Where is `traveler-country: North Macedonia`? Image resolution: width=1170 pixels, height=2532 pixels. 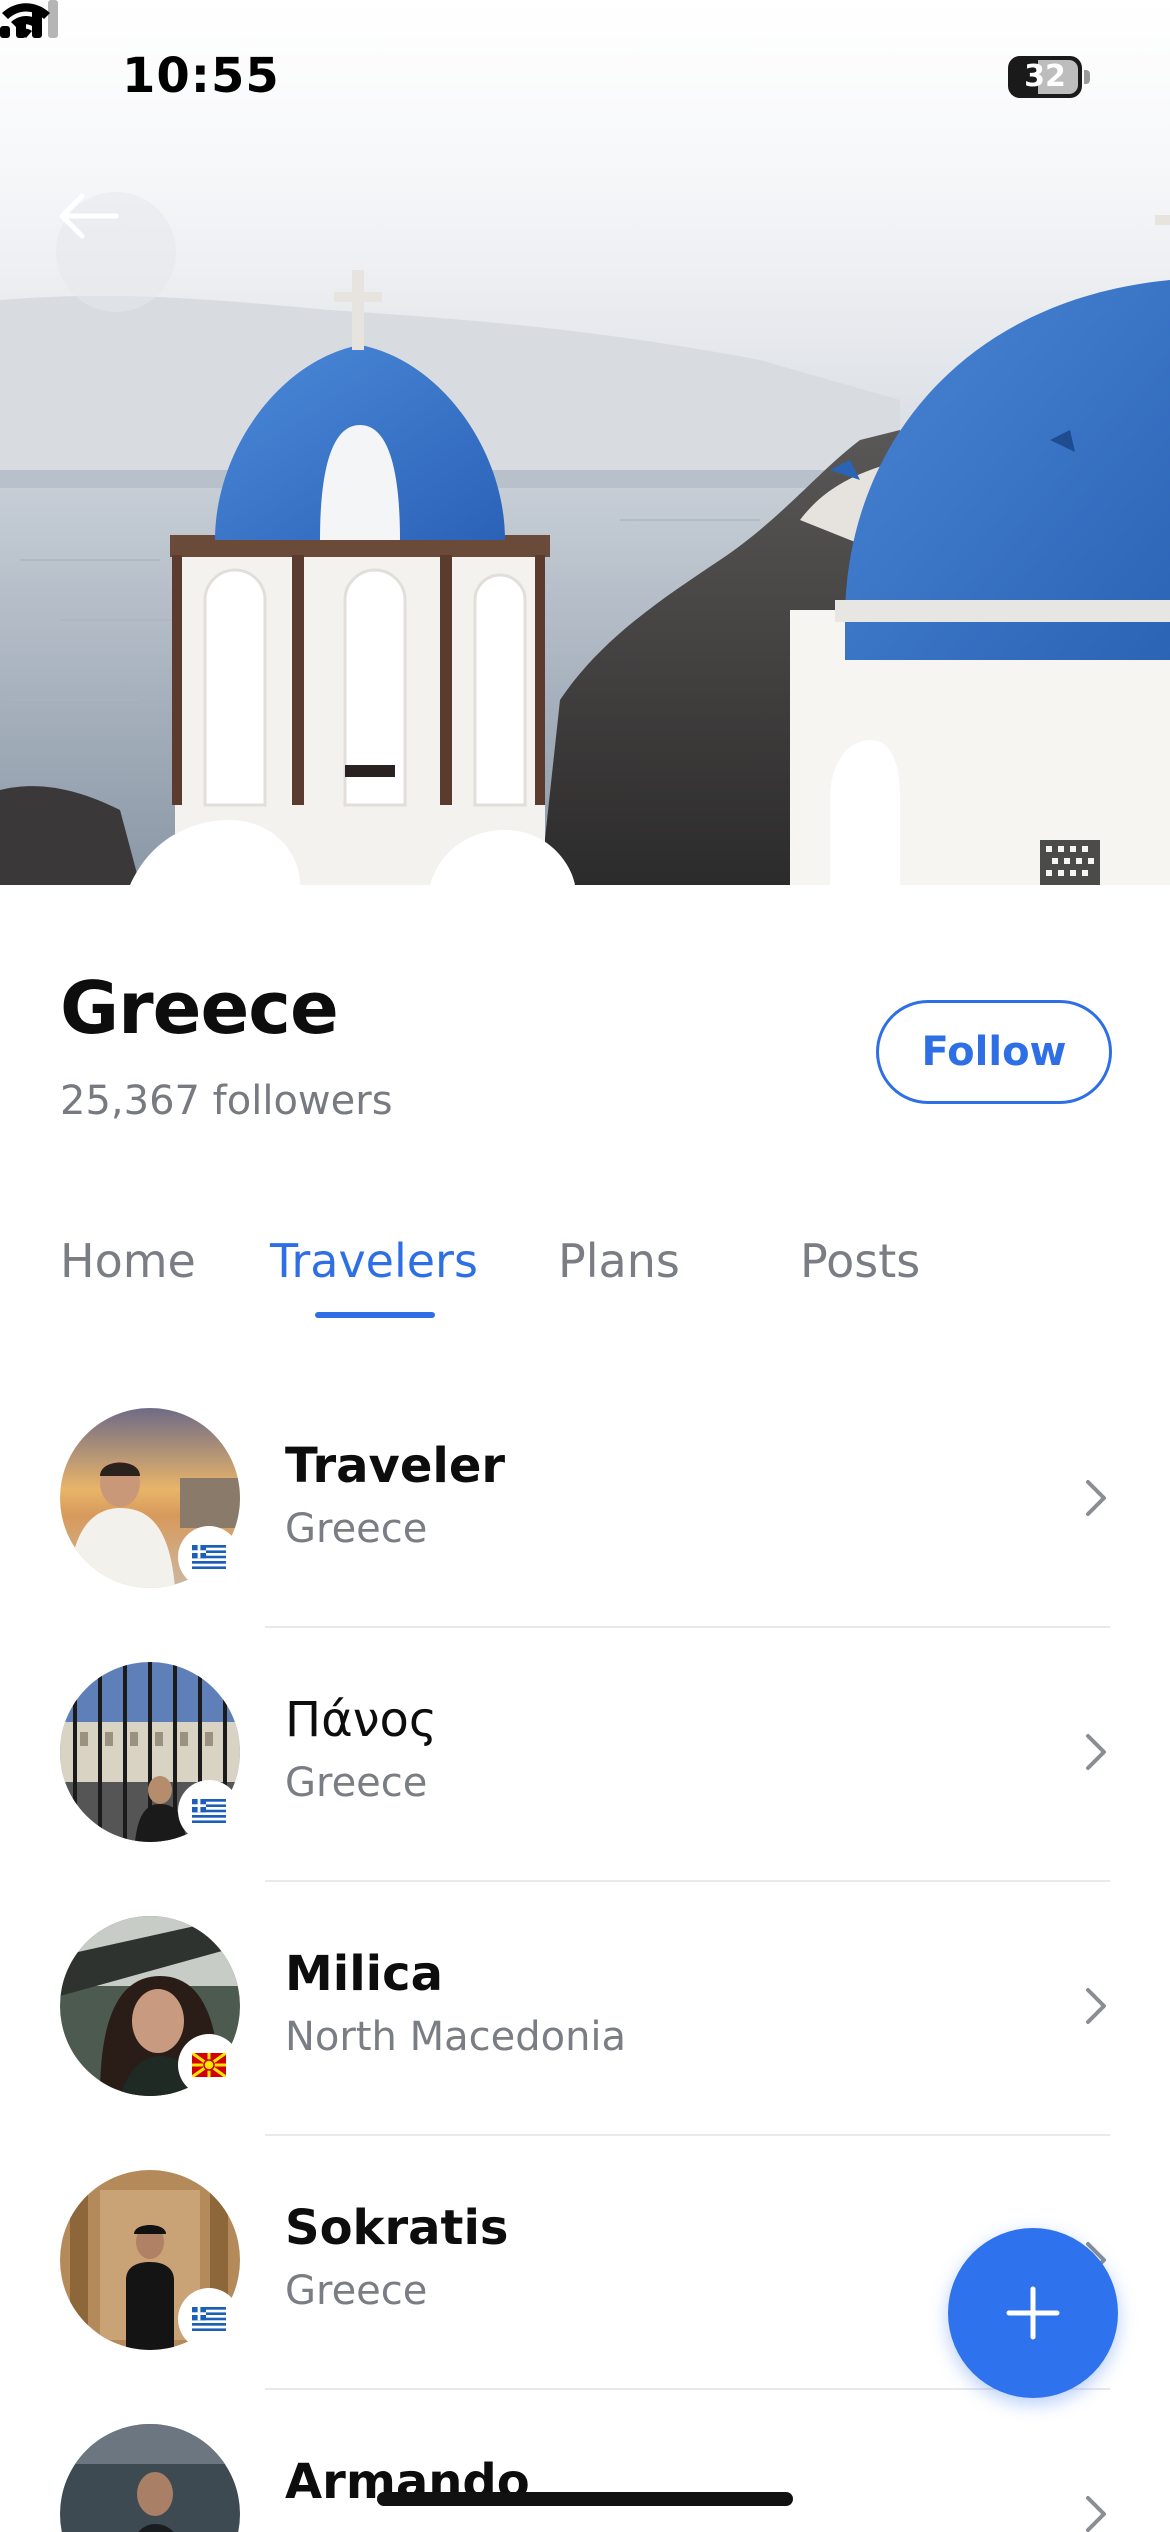 traveler-country: North Macedonia is located at coordinates (456, 2037).